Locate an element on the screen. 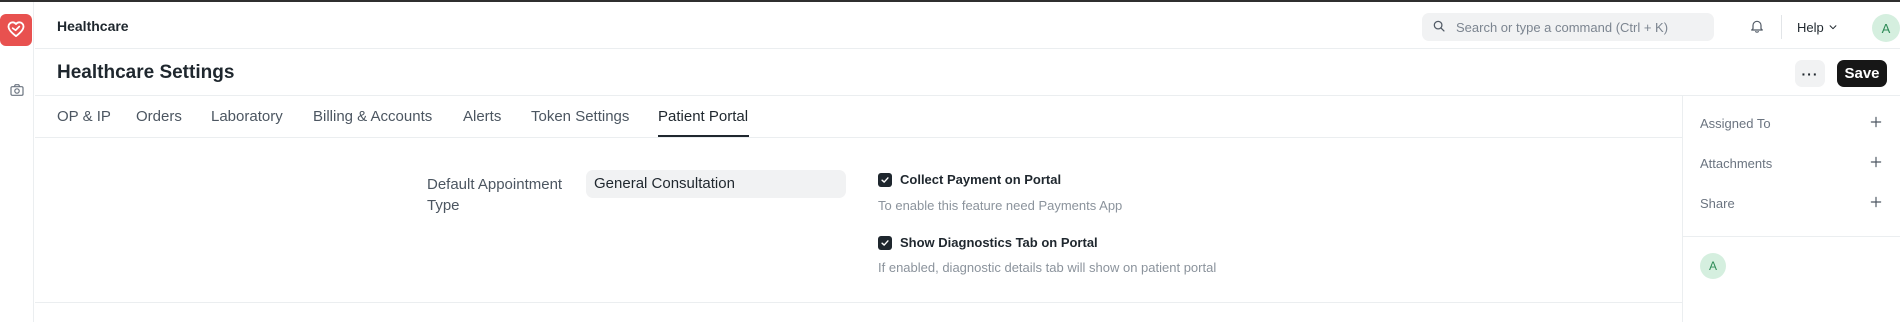 This screenshot has height=322, width=1900. assigned-to-label: Assigned To is located at coordinates (1735, 123).